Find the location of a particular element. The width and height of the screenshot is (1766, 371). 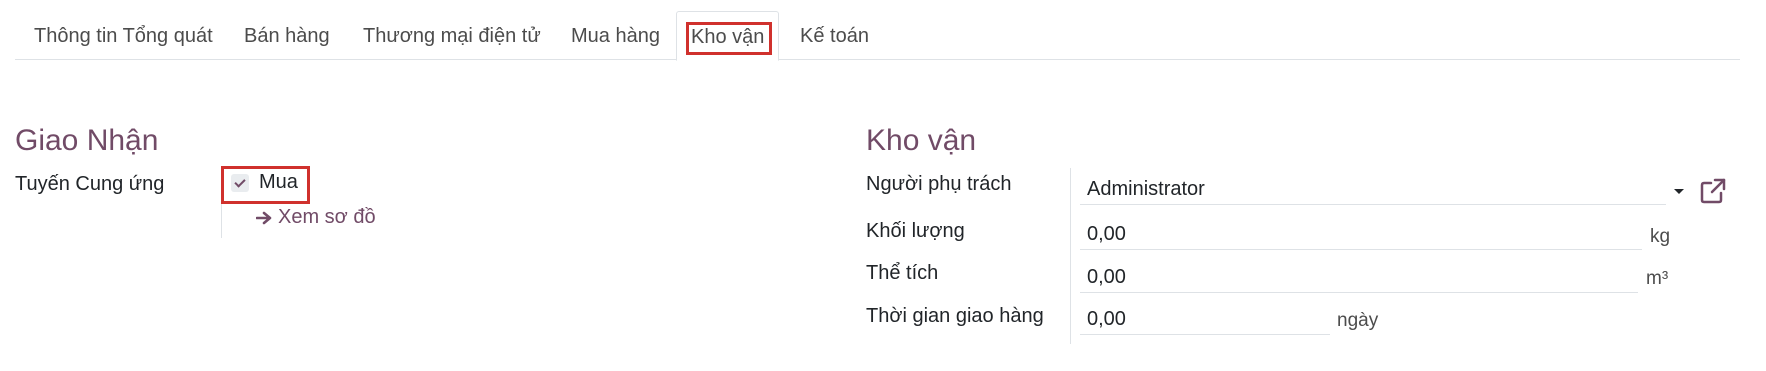

tab-accounting: Kế toán is located at coordinates (834, 35).